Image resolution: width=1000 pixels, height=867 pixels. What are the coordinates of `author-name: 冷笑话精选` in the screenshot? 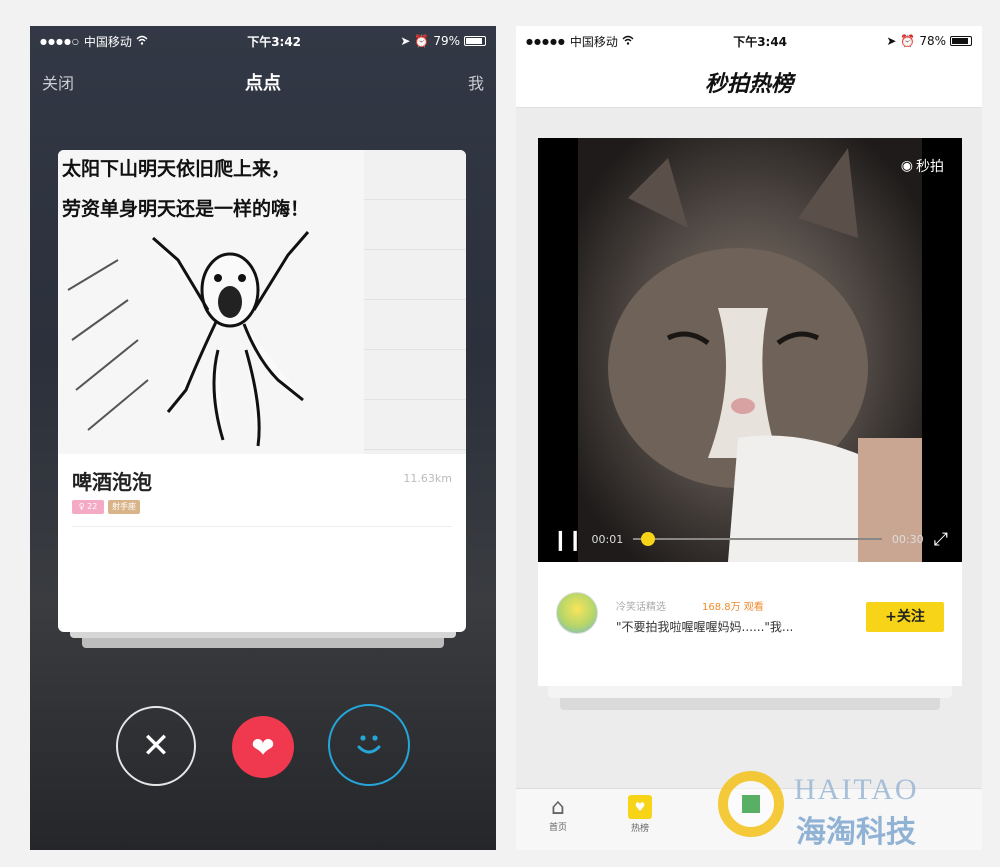 It's located at (641, 605).